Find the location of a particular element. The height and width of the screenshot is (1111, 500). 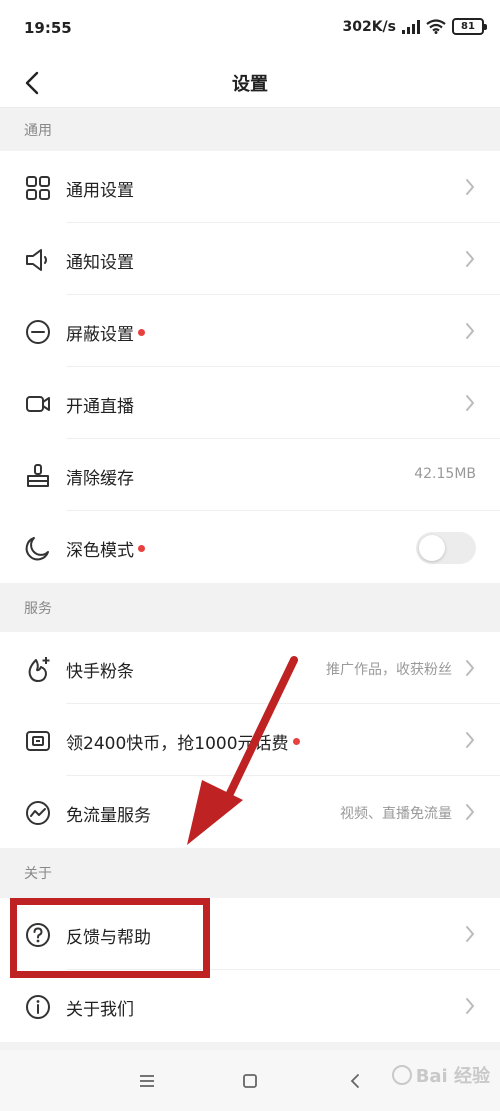

home-button is located at coordinates (250, 1081).